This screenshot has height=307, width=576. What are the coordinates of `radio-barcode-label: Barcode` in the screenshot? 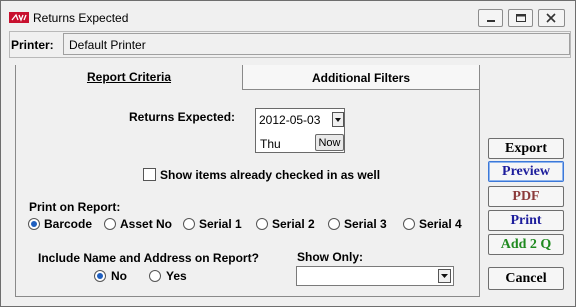 It's located at (68, 224).